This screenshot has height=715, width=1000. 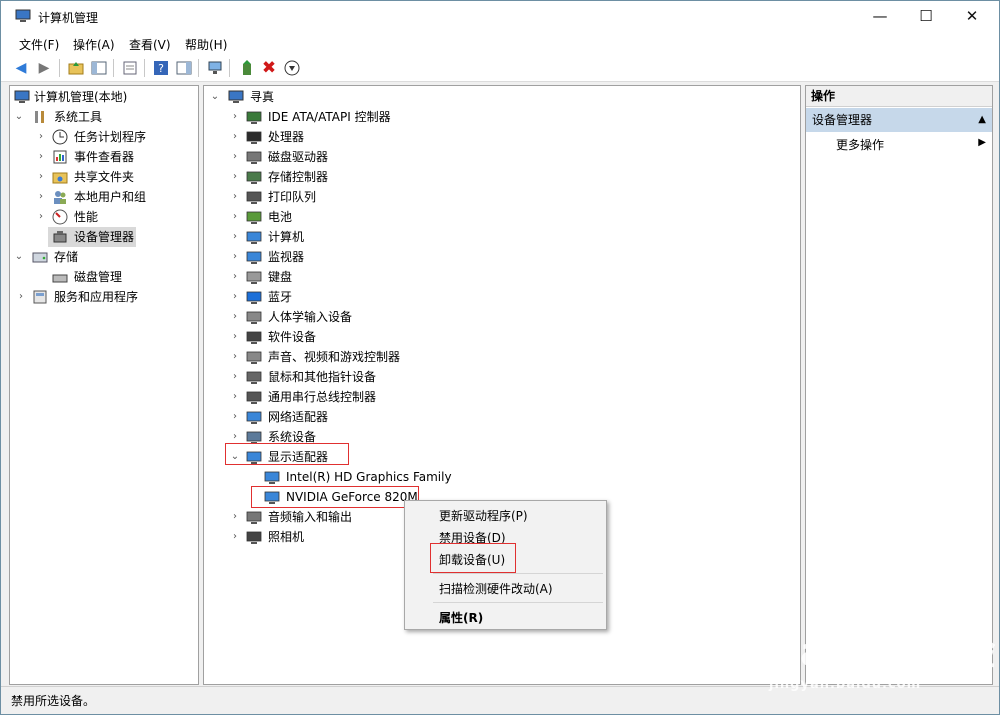 I want to click on action-more-actions: 更多操作, so click(x=860, y=144).